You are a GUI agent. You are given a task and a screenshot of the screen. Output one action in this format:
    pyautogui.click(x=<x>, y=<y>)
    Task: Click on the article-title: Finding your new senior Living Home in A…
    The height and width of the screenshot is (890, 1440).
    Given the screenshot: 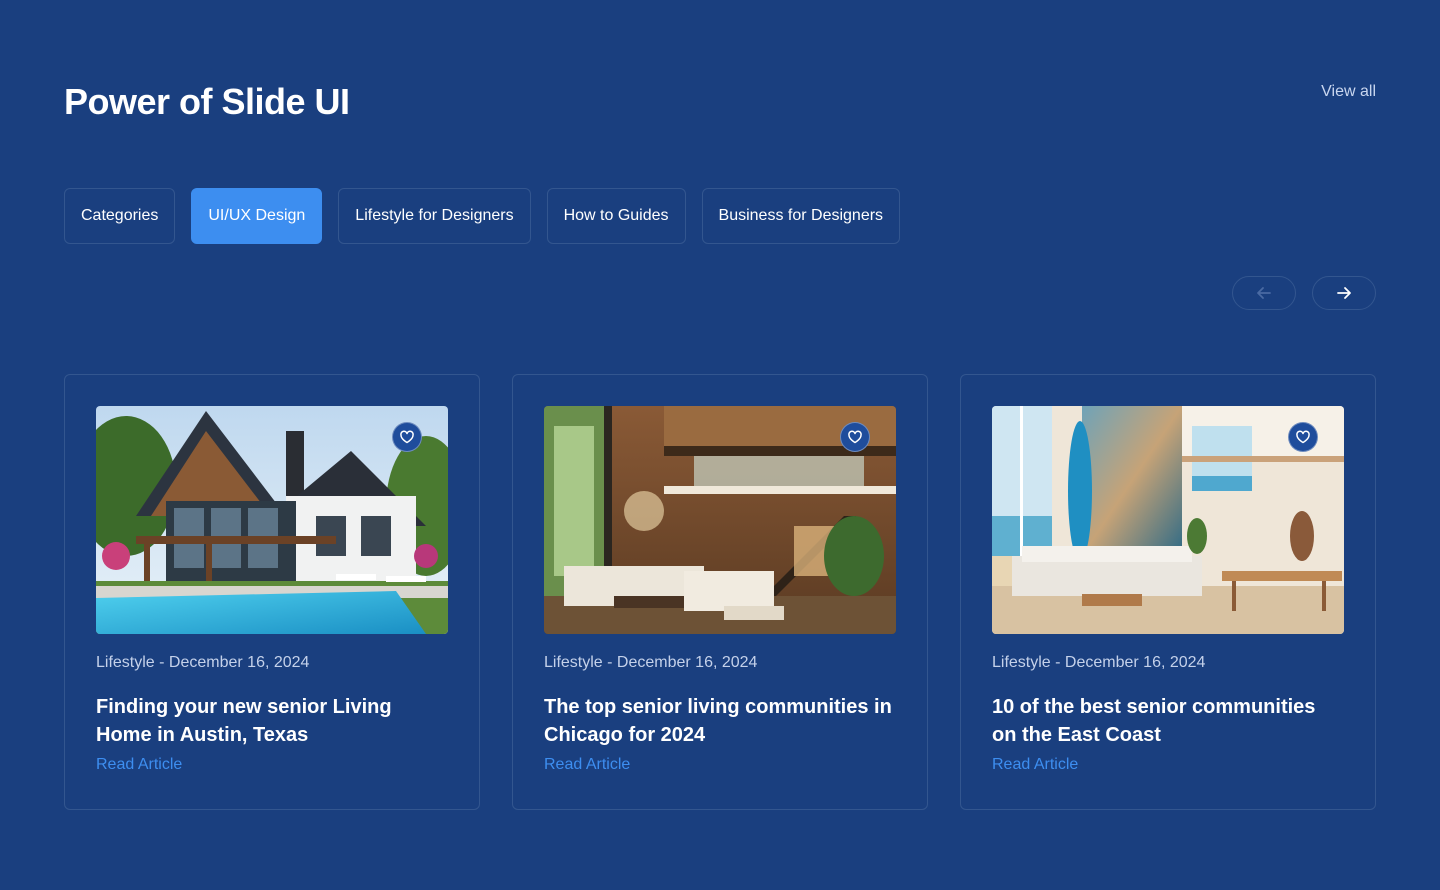 What is the action you would take?
    pyautogui.click(x=272, y=721)
    